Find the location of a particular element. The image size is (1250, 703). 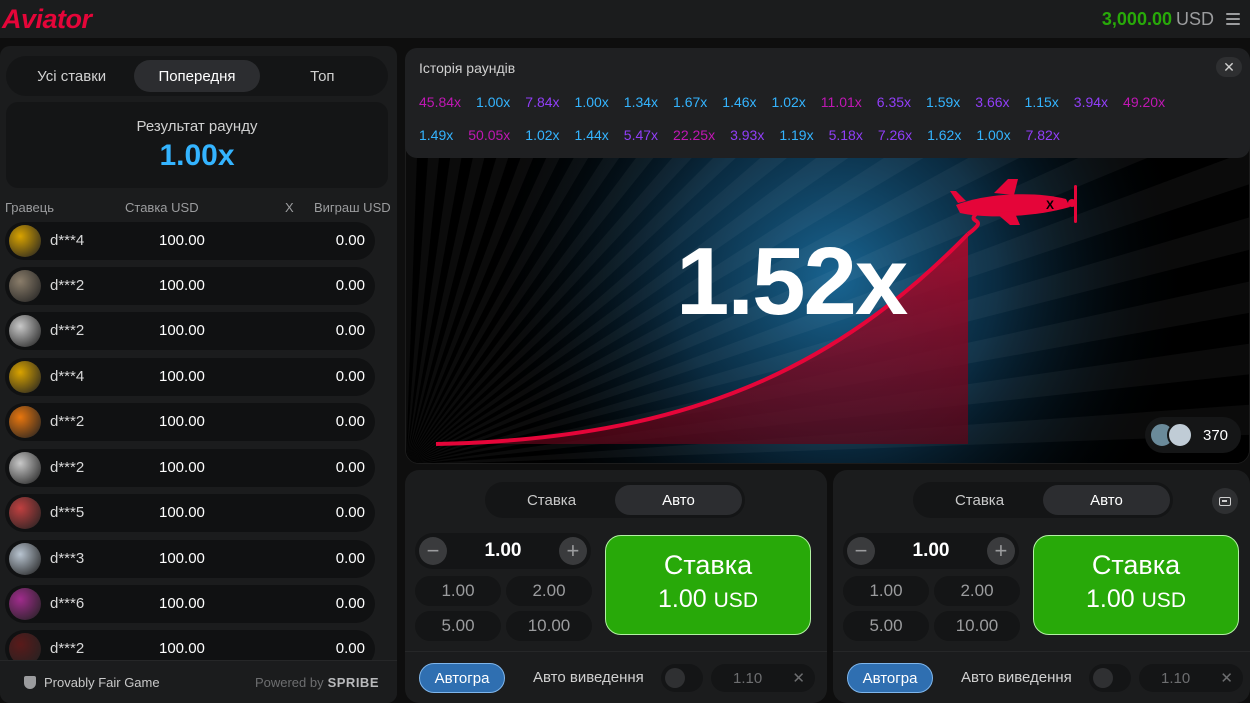

history-multiplier: 5.47x is located at coordinates (641, 135).